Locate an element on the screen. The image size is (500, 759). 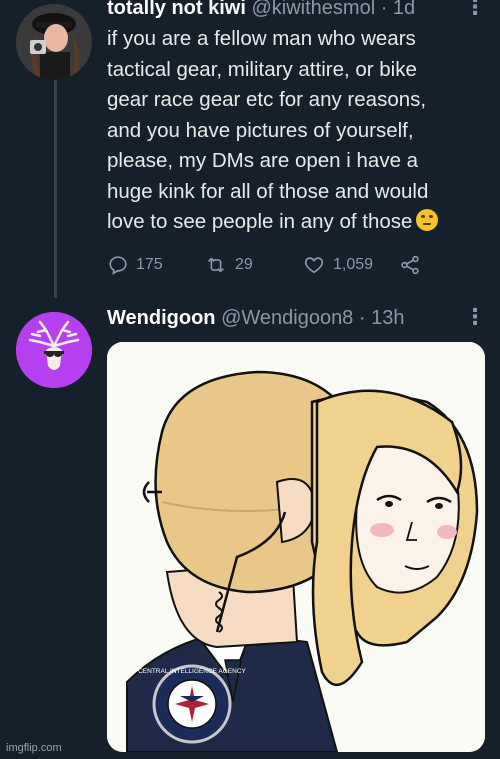
cia-seal-text: CENTRAL INTELLIGENCE AGENCY is located at coordinates (192, 671).